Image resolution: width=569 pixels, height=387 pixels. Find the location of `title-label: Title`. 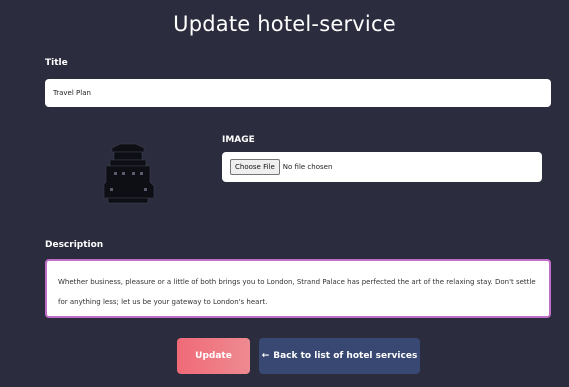

title-label: Title is located at coordinates (56, 63).